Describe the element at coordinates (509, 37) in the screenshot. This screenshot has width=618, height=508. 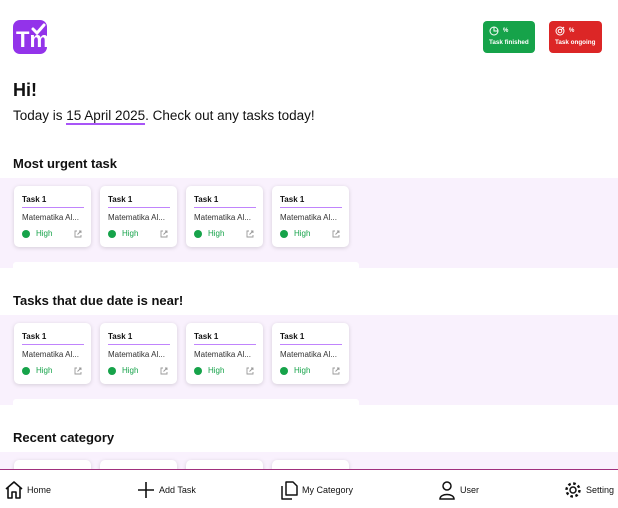
I see `task-finished-badge: % Task finished` at that location.